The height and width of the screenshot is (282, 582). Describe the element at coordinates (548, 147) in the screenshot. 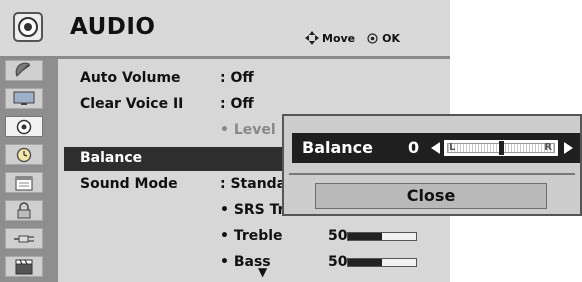

I see `slider-right-label: R` at that location.